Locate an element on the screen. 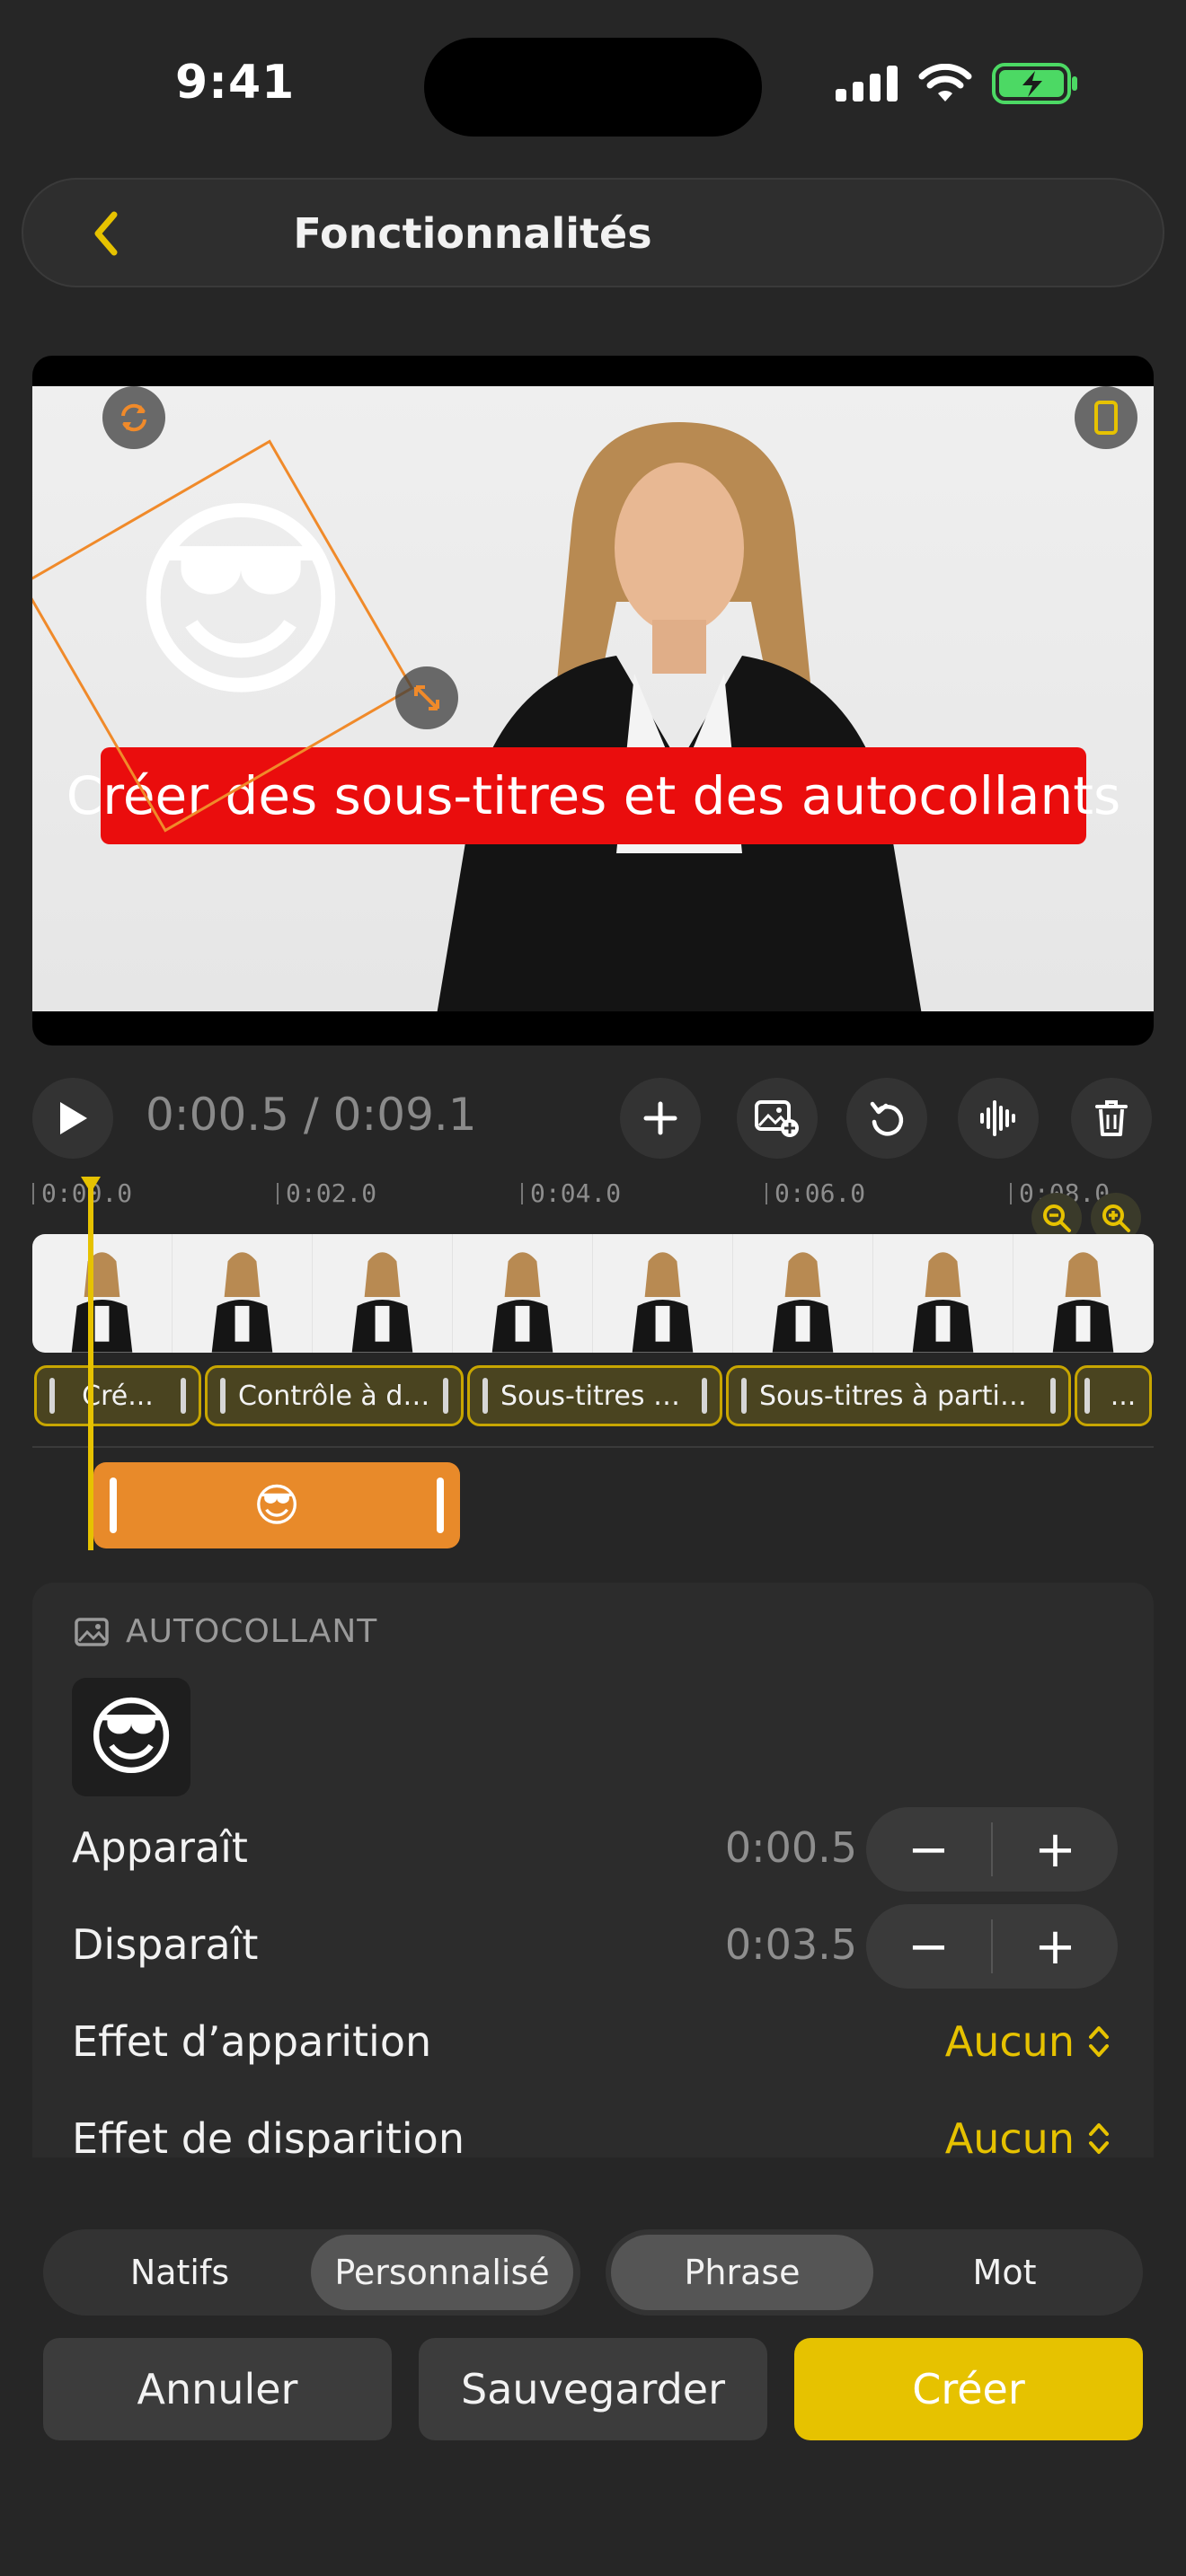 The width and height of the screenshot is (1186, 2576). disappear-decrement-button: − is located at coordinates (928, 1947).